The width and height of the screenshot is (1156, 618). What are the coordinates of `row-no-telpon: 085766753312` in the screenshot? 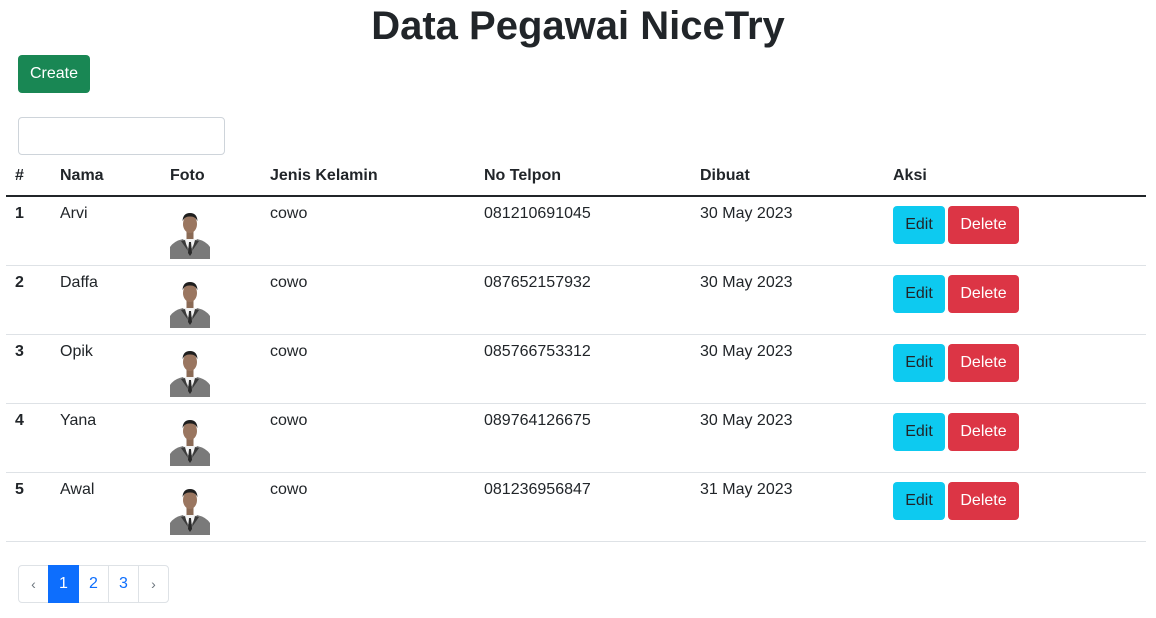 It's located at (583, 369).